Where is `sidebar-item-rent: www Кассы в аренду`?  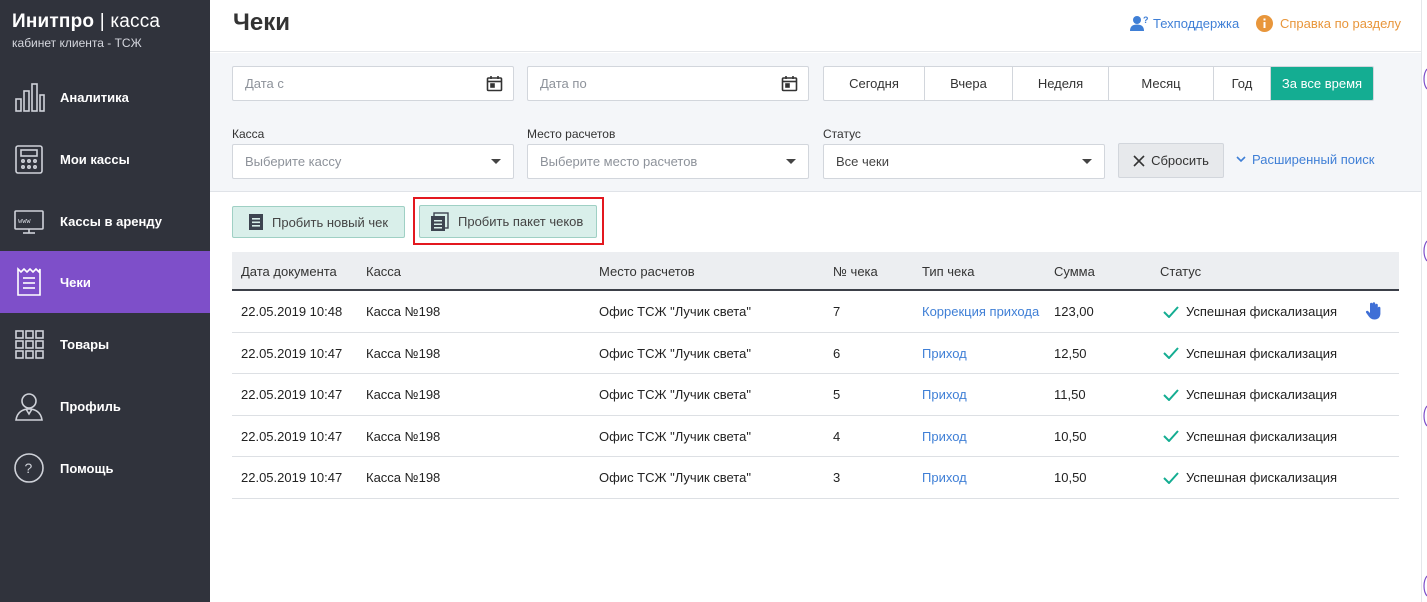
sidebar-item-rent: www Кассы в аренду is located at coordinates (105, 221).